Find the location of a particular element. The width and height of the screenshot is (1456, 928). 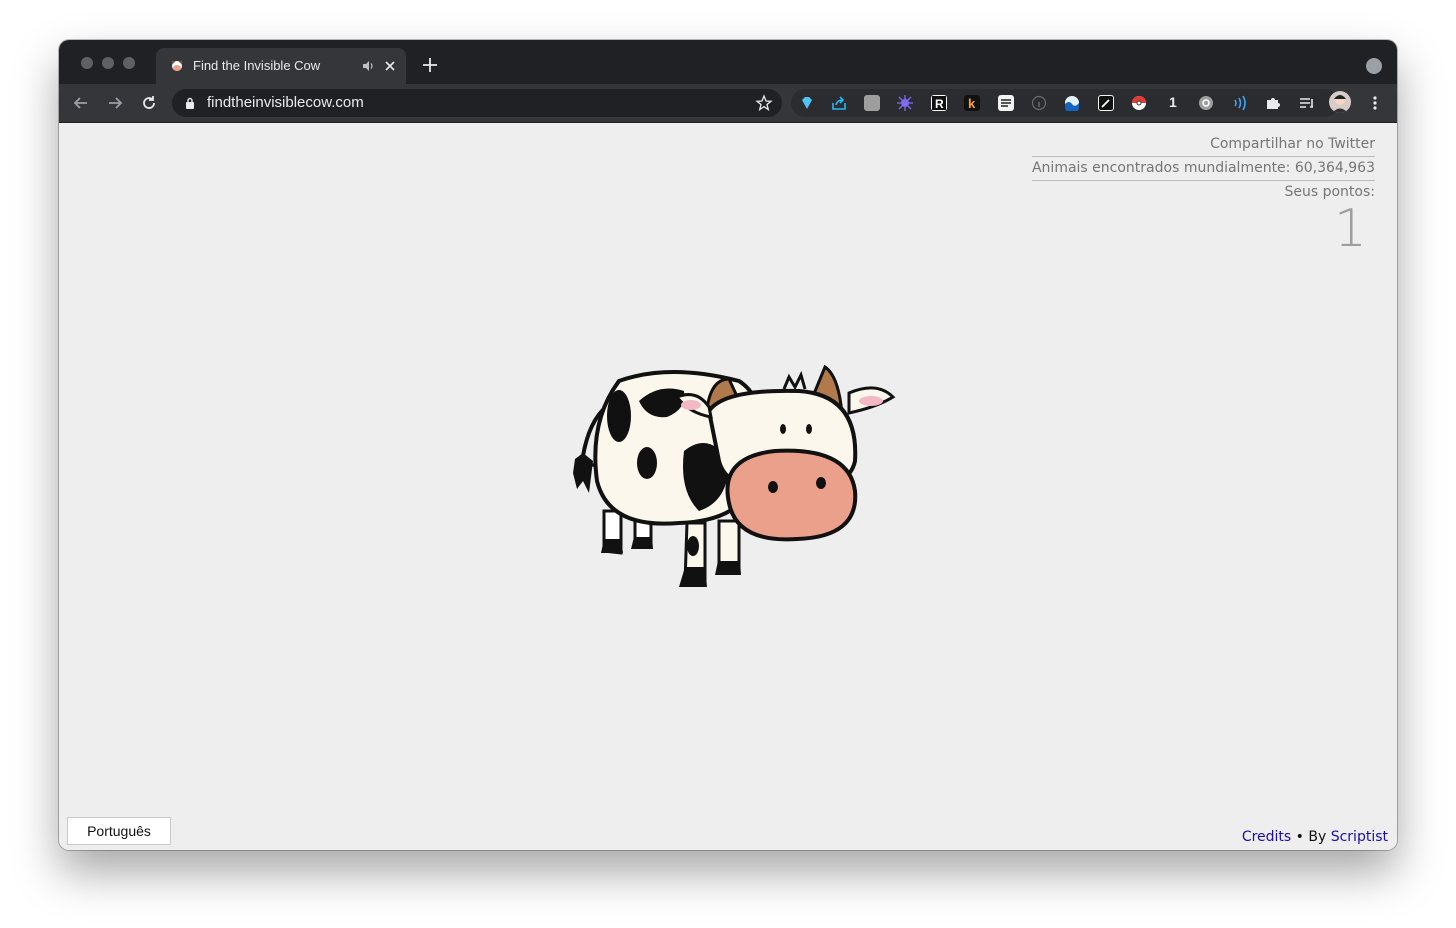

share-row: Compartilhar no Twitter is located at coordinates (1203, 145).